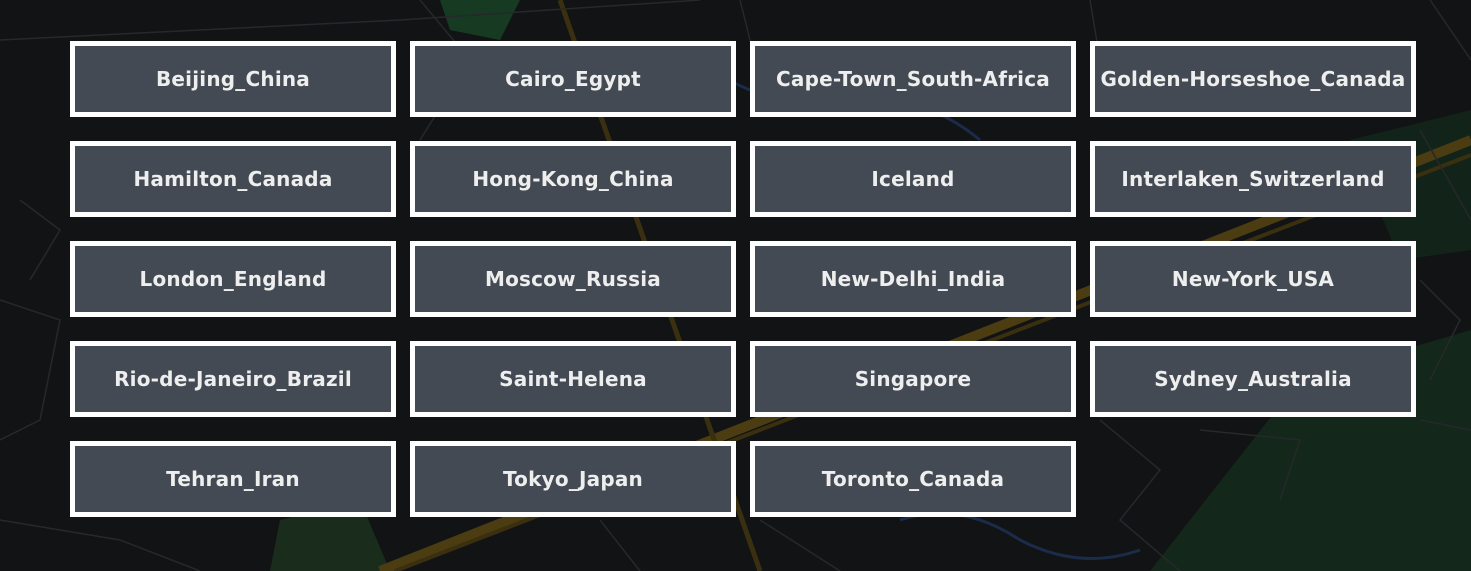 This screenshot has height=571, width=1471. Describe the element at coordinates (573, 479) in the screenshot. I see `location-button-tokyo-japan: Tokyo_Japan` at that location.